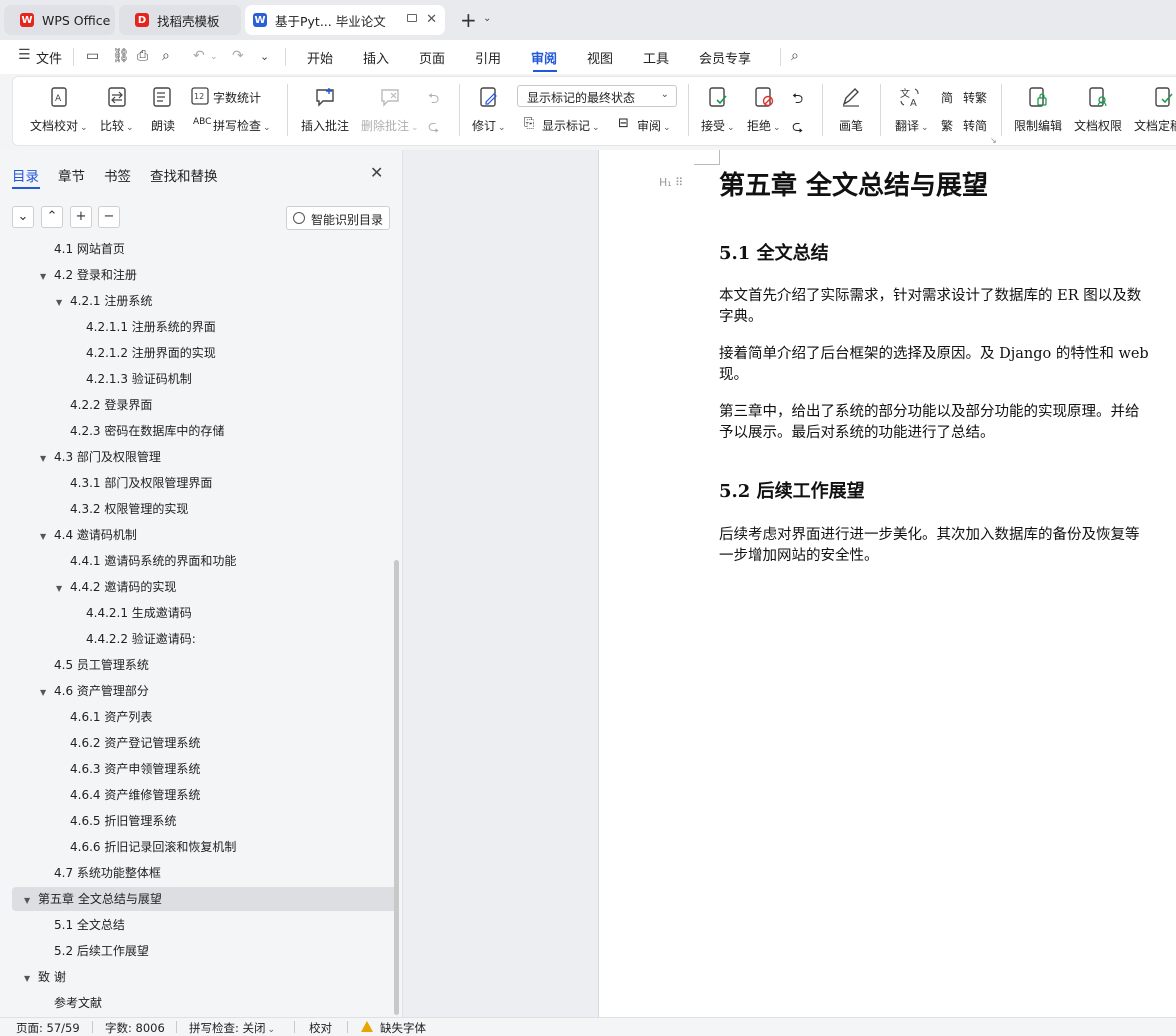 Image resolution: width=1176 pixels, height=1036 pixels. I want to click on toc-item: 参考文献, so click(71, 1003).